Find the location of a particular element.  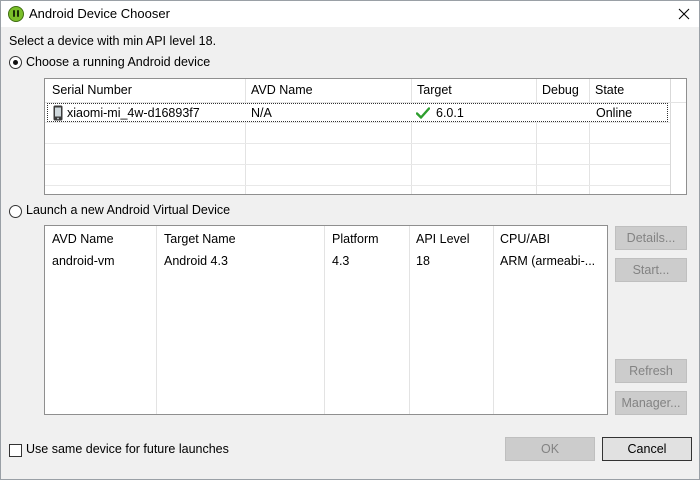

running-device-radio is located at coordinates (15, 62).